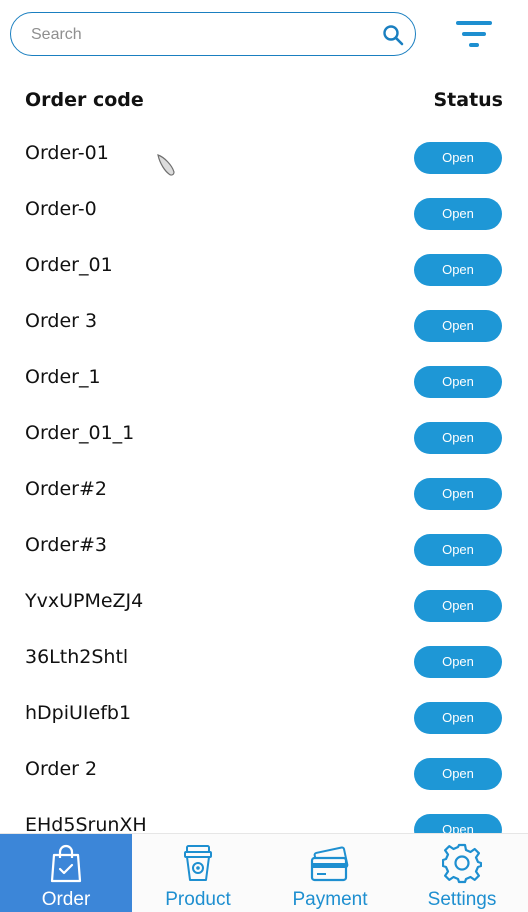  What do you see at coordinates (84, 601) in the screenshot?
I see `order-code: YvxUPMeZJ4` at bounding box center [84, 601].